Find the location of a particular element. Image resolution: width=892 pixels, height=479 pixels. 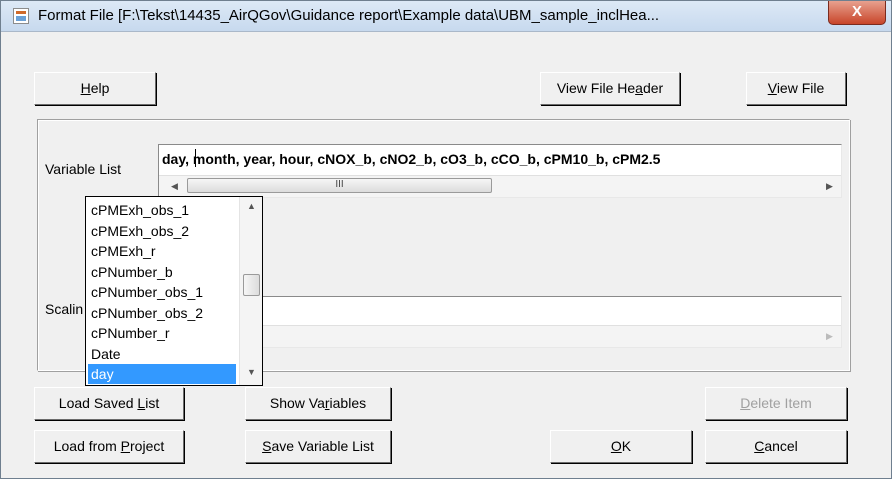

scroll-down-arrow-icon: ▼ is located at coordinates (251, 372).